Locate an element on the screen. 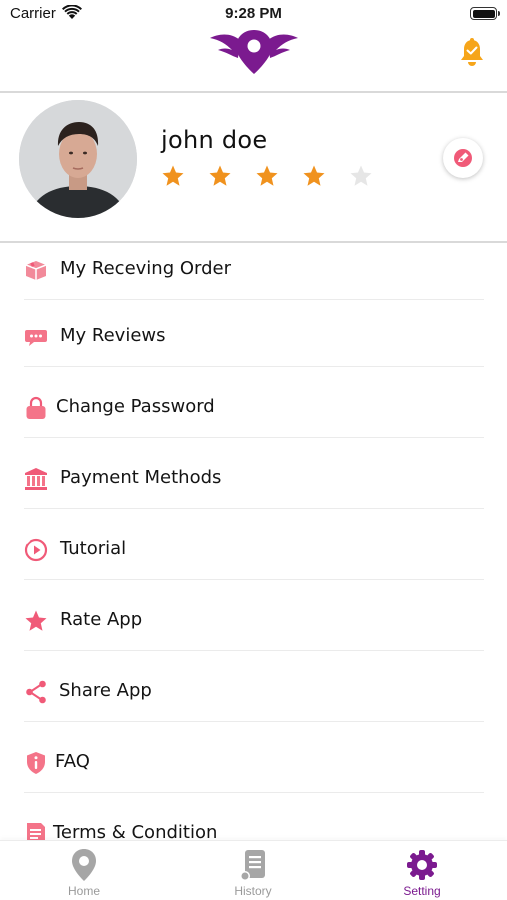  star-empty-icon is located at coordinates (361, 175).